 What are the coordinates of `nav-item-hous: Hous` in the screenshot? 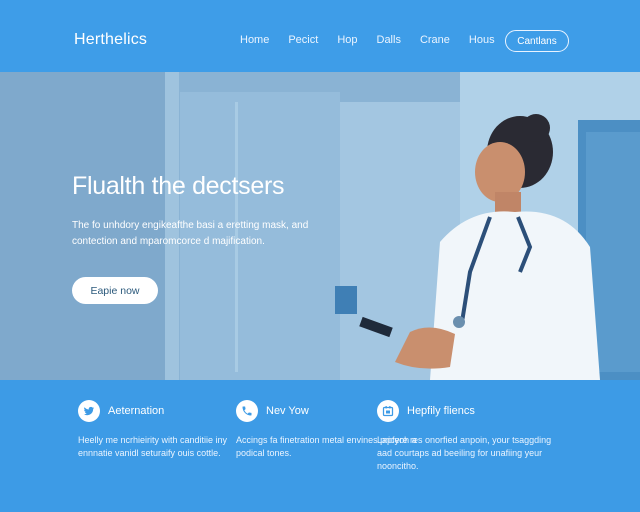 It's located at (482, 40).